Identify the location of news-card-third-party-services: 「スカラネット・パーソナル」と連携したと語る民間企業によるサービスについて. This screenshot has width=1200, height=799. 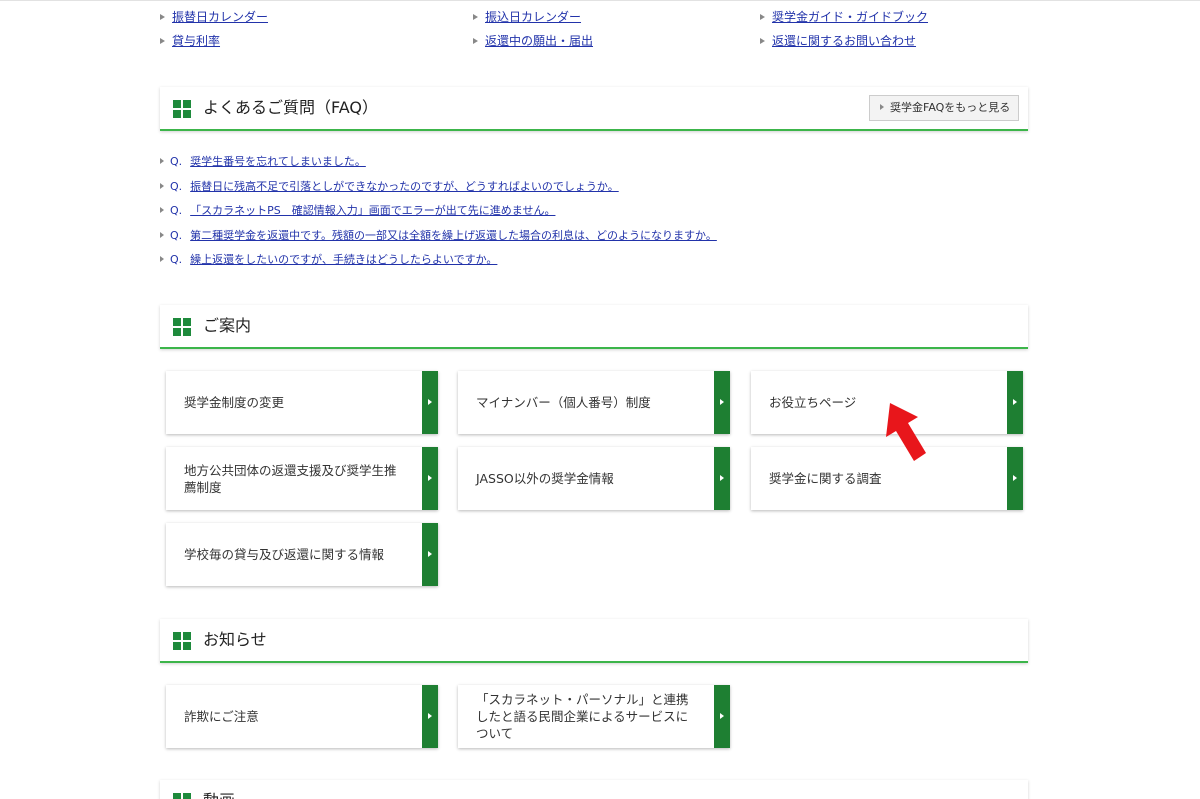
(594, 716).